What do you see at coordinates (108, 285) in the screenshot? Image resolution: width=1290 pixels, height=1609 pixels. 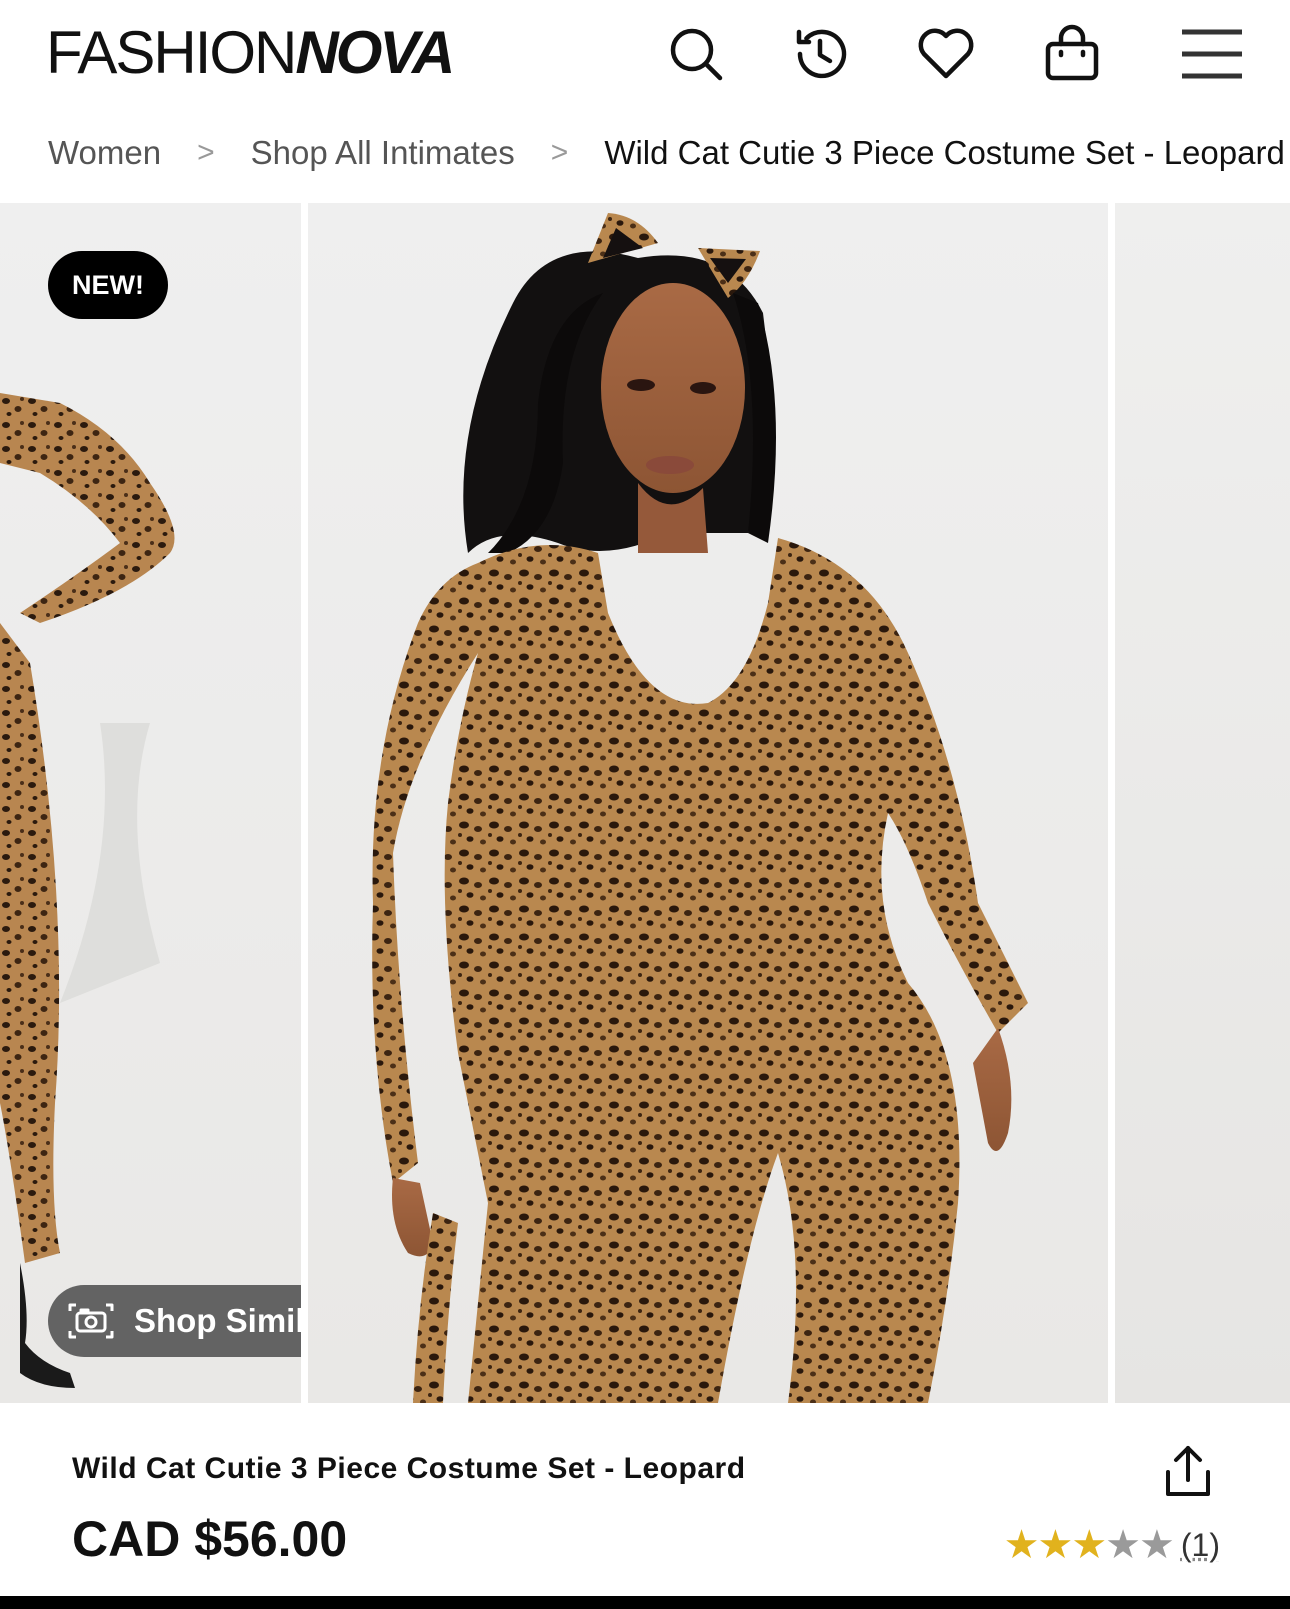 I see `new-badge: NEW!` at bounding box center [108, 285].